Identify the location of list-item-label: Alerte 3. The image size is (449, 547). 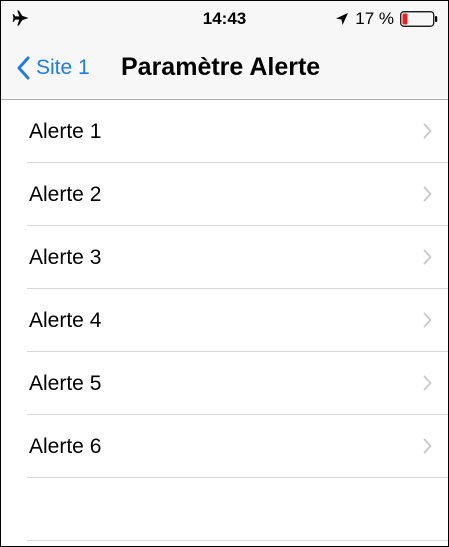
(65, 257).